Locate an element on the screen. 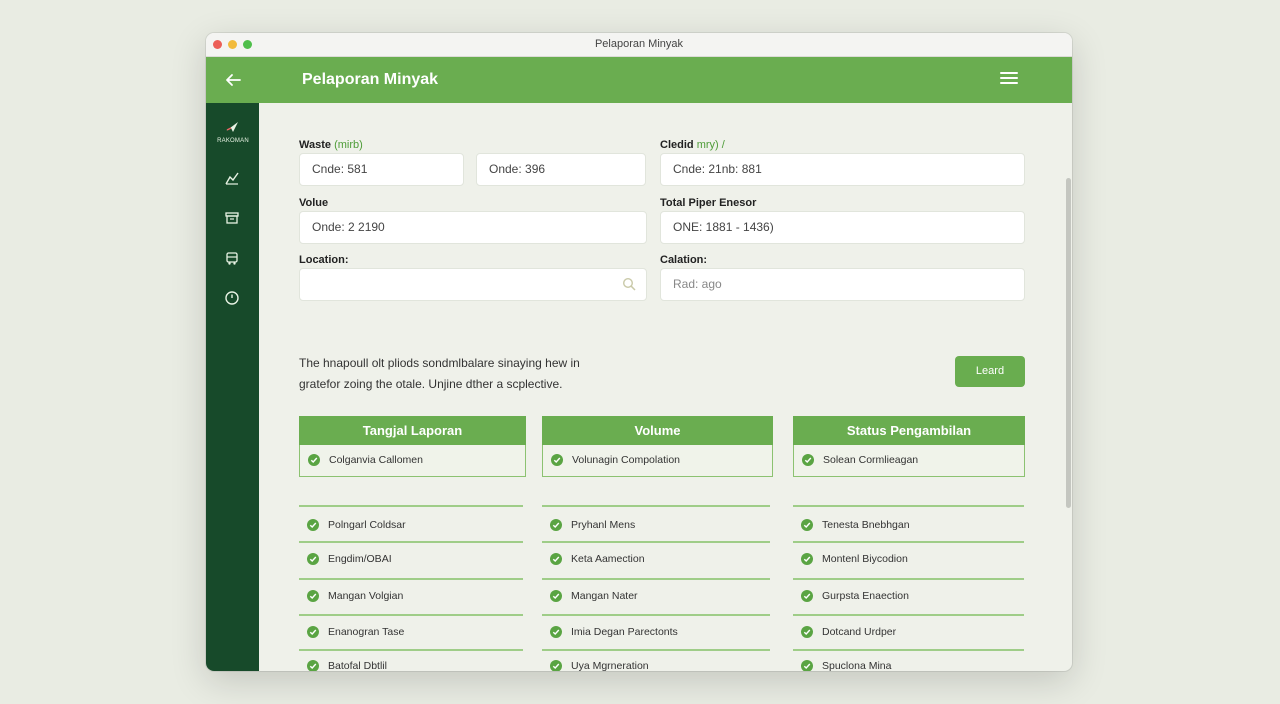 The height and width of the screenshot is (704, 1280). list-item-text: Imia Degan Parectonts is located at coordinates (624, 632).